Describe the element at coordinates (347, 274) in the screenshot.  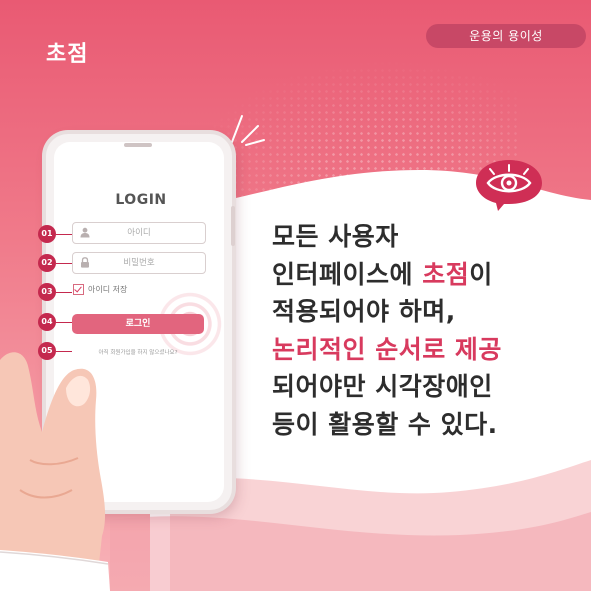
I see `message-line-2-pre: 인터페이스에` at that location.